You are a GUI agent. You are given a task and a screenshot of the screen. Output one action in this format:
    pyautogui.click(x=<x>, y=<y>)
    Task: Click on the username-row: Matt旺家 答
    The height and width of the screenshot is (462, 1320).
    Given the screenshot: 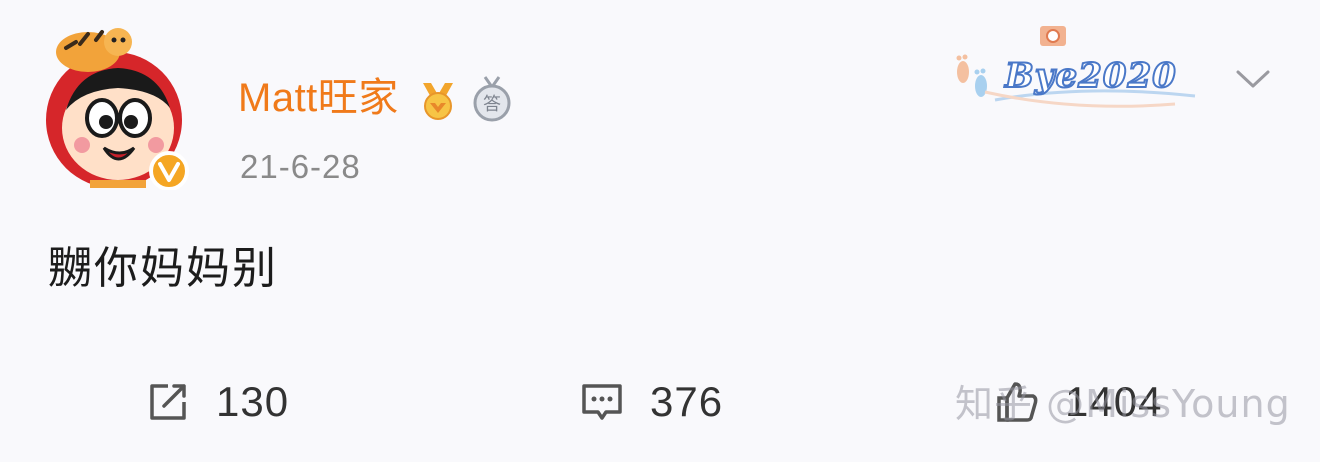 What is the action you would take?
    pyautogui.click(x=375, y=98)
    